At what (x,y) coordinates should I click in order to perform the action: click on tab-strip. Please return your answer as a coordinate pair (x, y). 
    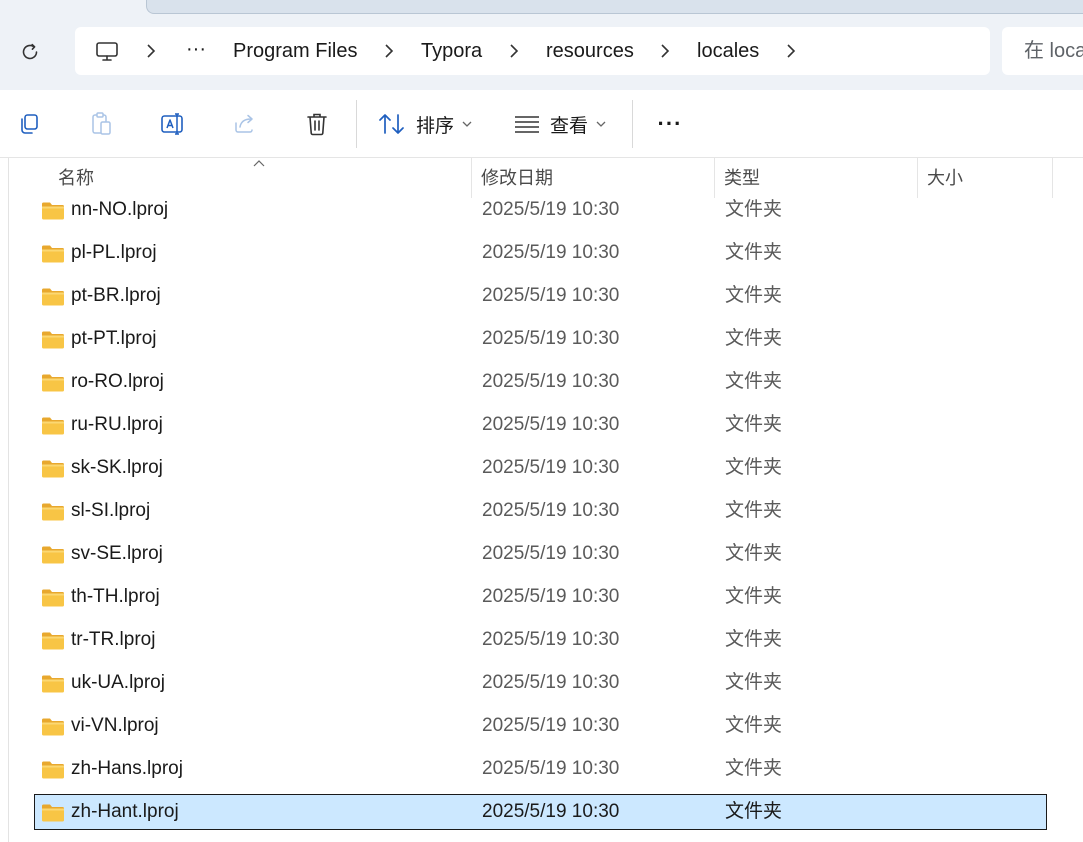
    Looking at the image, I should click on (541, 7).